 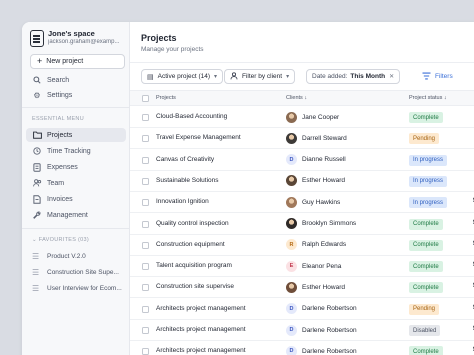 What do you see at coordinates (37, 38) in the screenshot?
I see `workspace-icon` at bounding box center [37, 38].